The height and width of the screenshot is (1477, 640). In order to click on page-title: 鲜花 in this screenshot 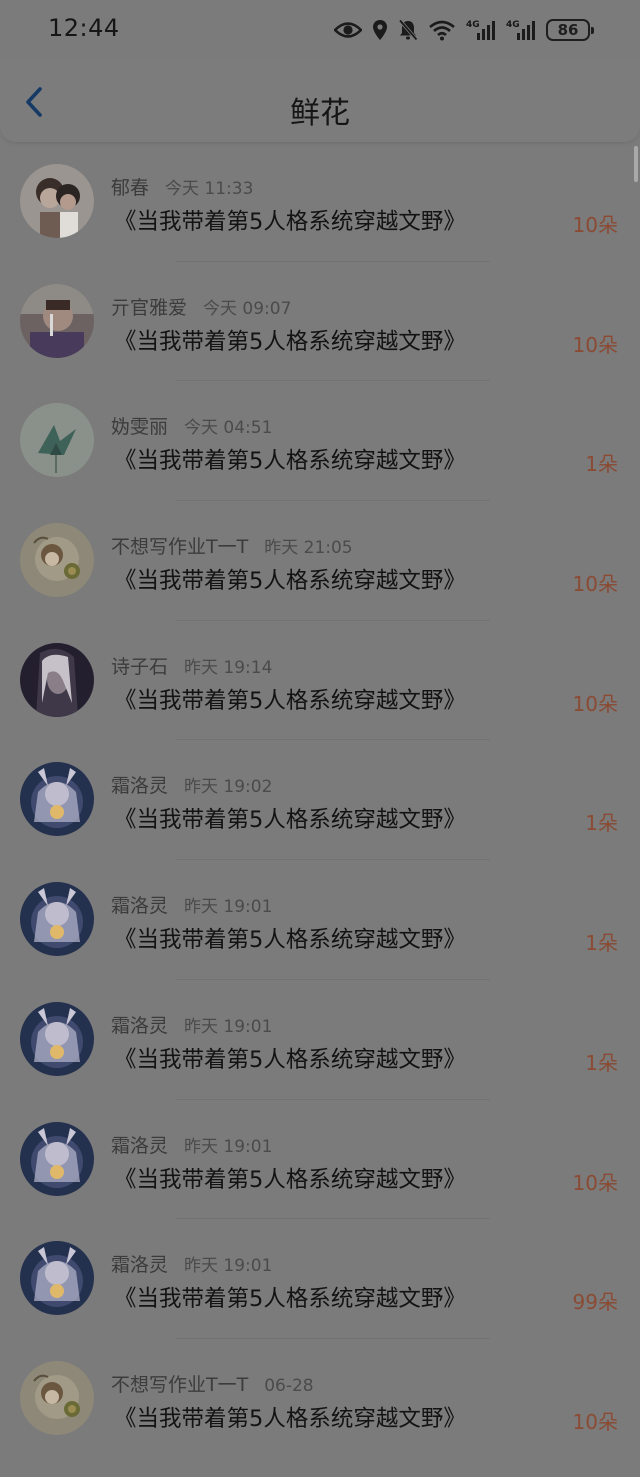, I will do `click(320, 113)`.